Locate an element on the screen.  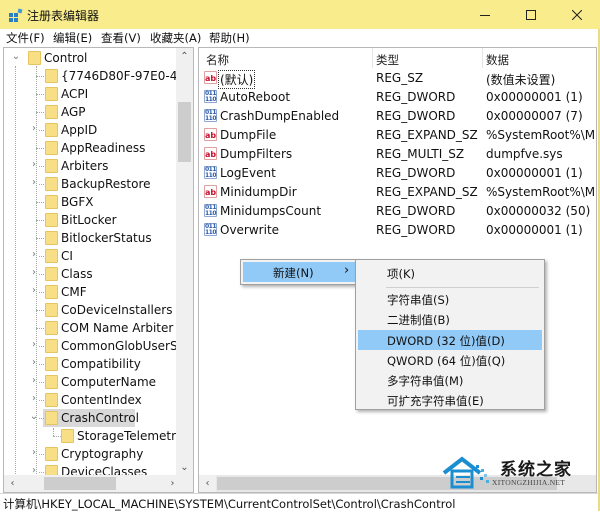
tree-item: › ComputerName is located at coordinates (92, 382).